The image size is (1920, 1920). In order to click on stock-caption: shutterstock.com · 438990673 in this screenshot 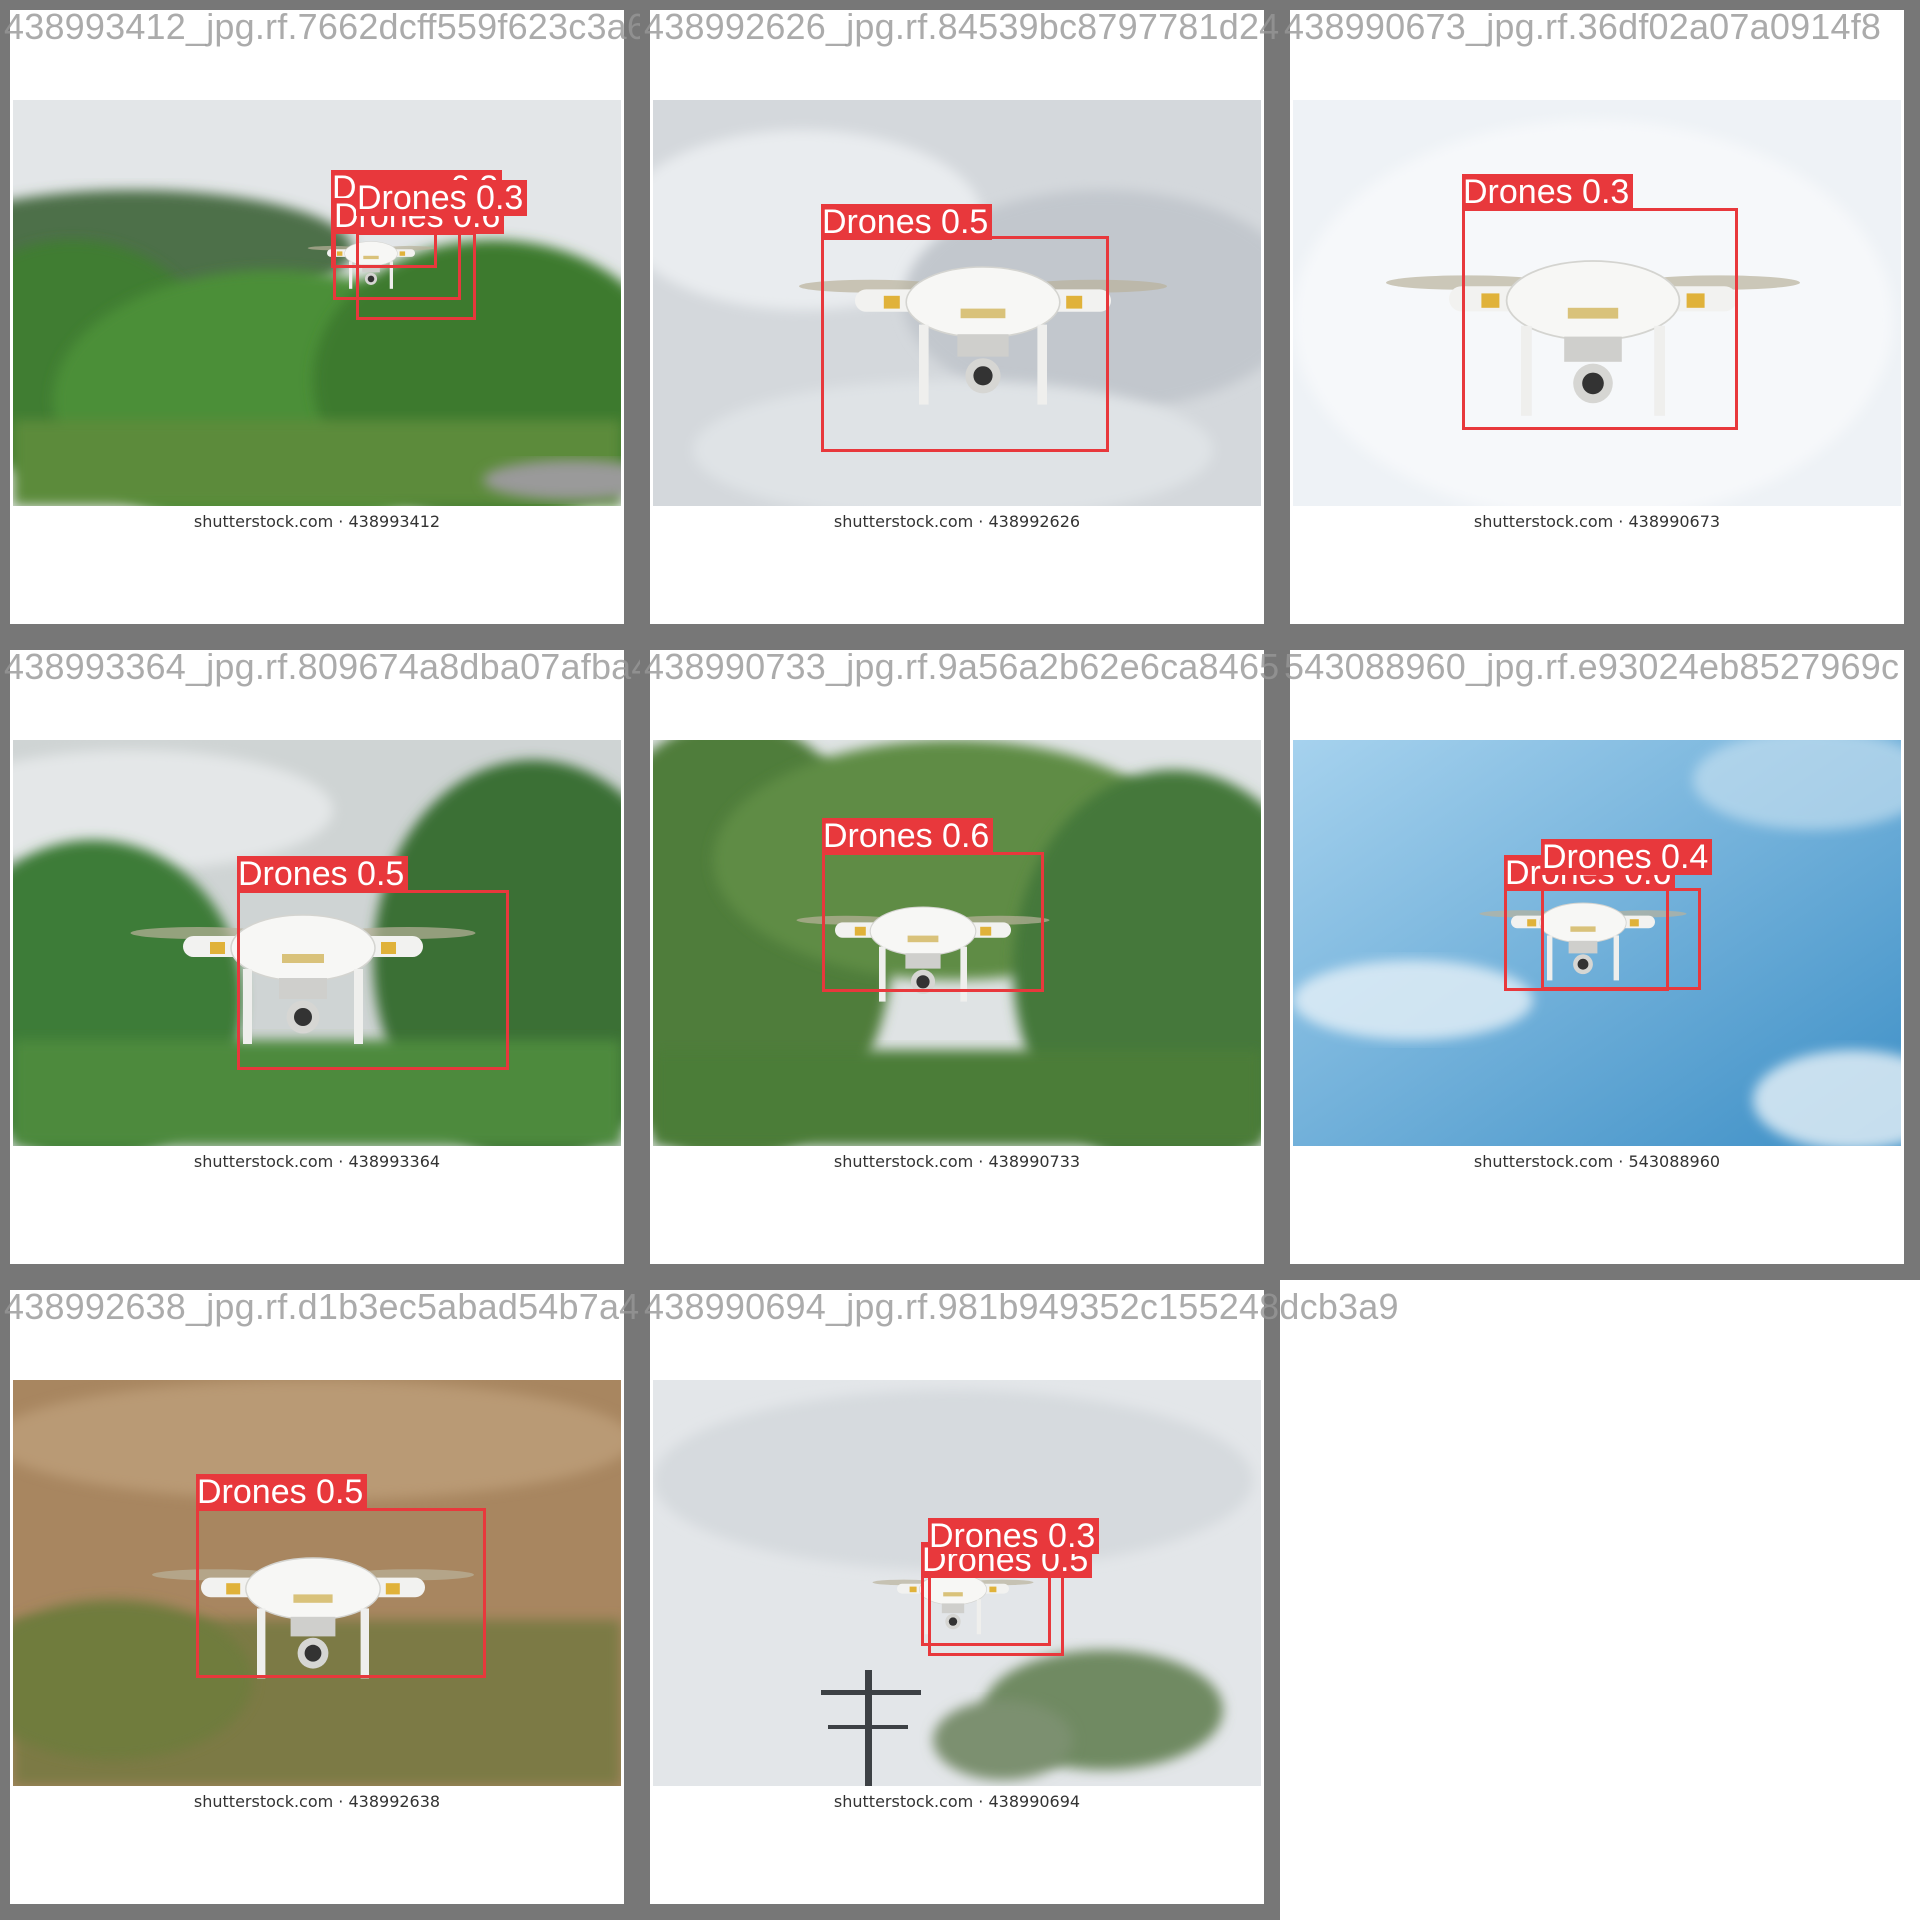, I will do `click(1597, 521)`.